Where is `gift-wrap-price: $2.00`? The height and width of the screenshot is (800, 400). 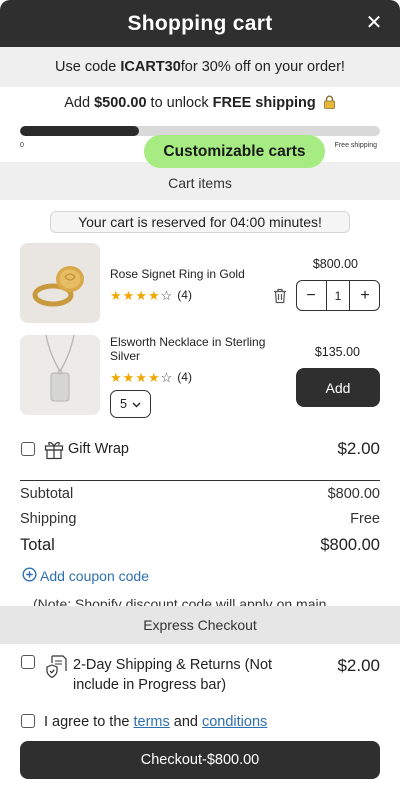
gift-wrap-price: $2.00 is located at coordinates (358, 448).